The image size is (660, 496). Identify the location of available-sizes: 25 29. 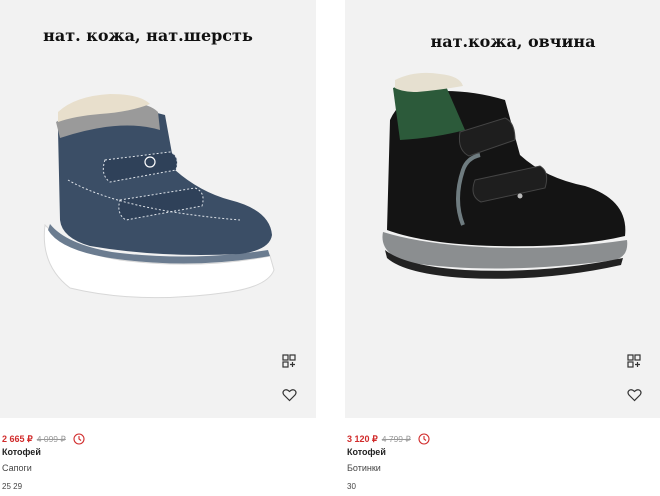
(12, 486).